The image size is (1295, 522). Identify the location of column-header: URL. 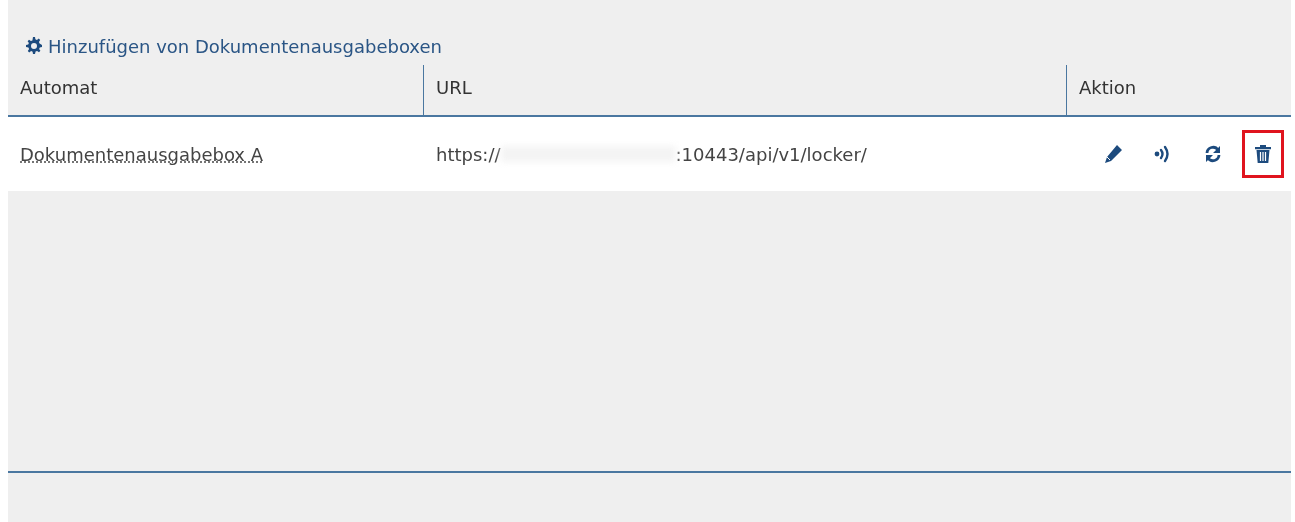
(744, 90).